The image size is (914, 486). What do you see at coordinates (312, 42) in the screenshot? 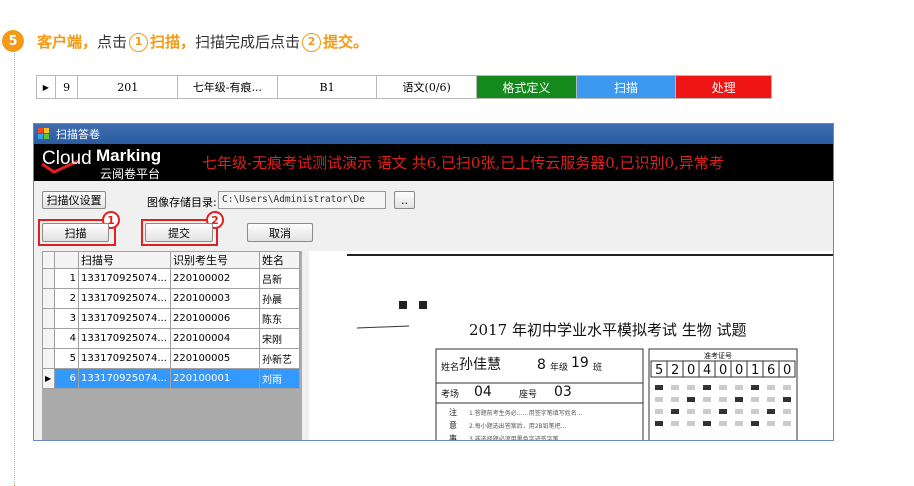
I see `step-circle-2: 2` at bounding box center [312, 42].